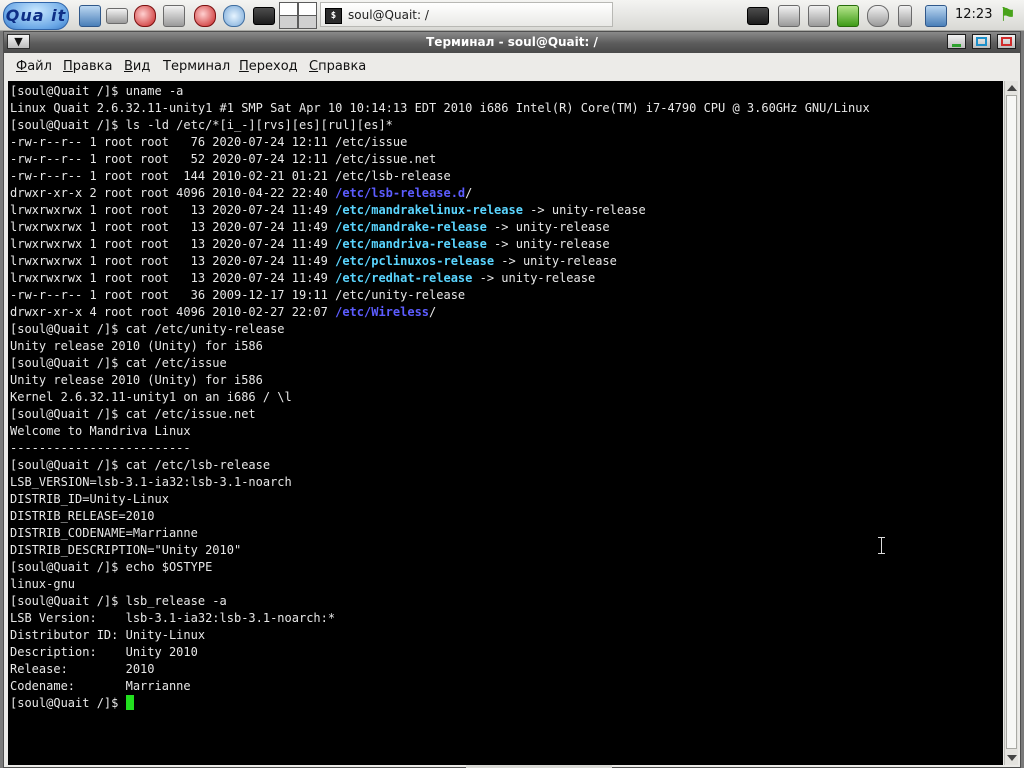  Describe the element at coordinates (268, 66) in the screenshot. I see `menu-go: Переход` at that location.